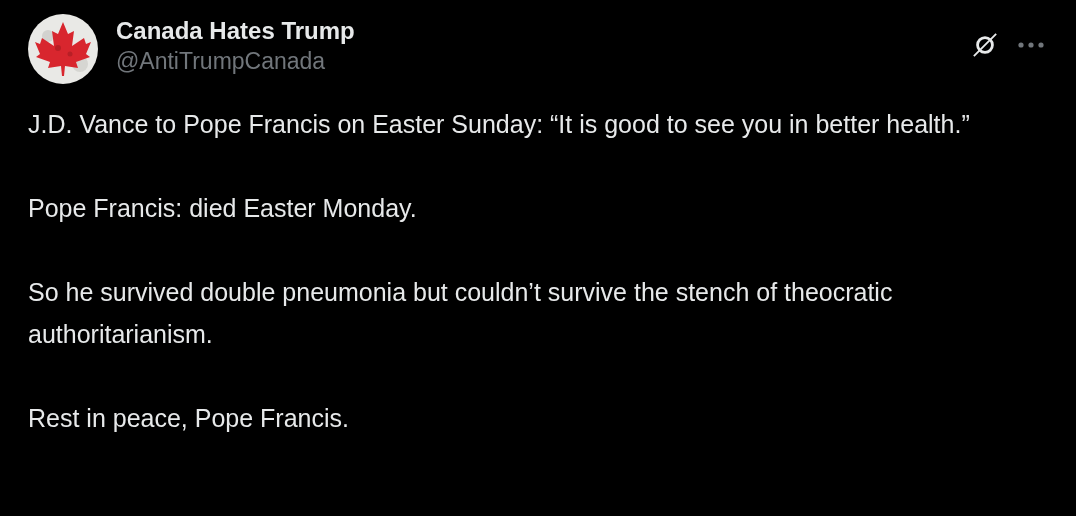 The width and height of the screenshot is (1076, 516). Describe the element at coordinates (1031, 45) in the screenshot. I see `more-icon` at that location.